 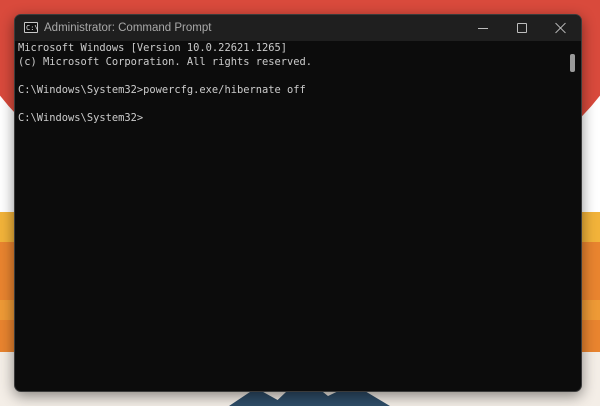 I want to click on close-button, so click(x=561, y=28).